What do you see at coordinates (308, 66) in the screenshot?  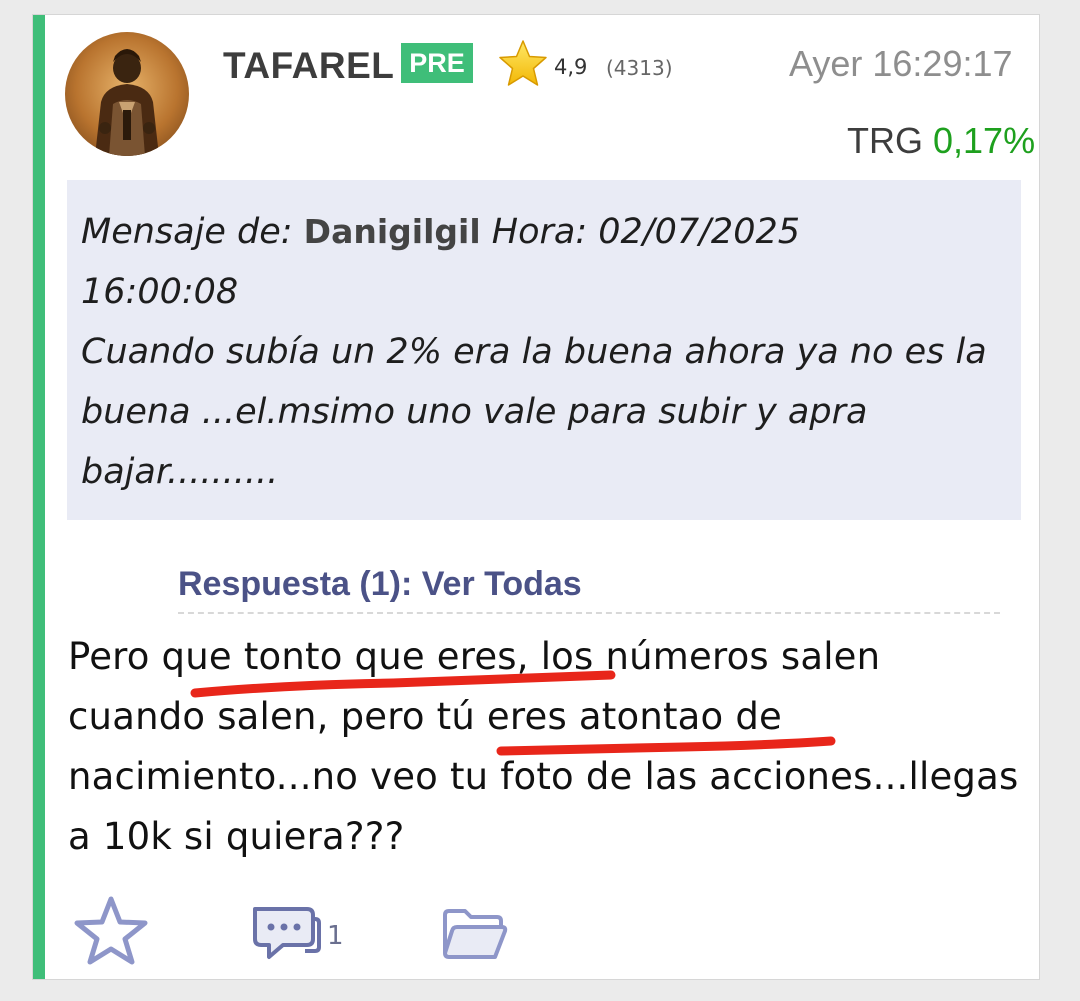 I see `username: TAFAREL` at bounding box center [308, 66].